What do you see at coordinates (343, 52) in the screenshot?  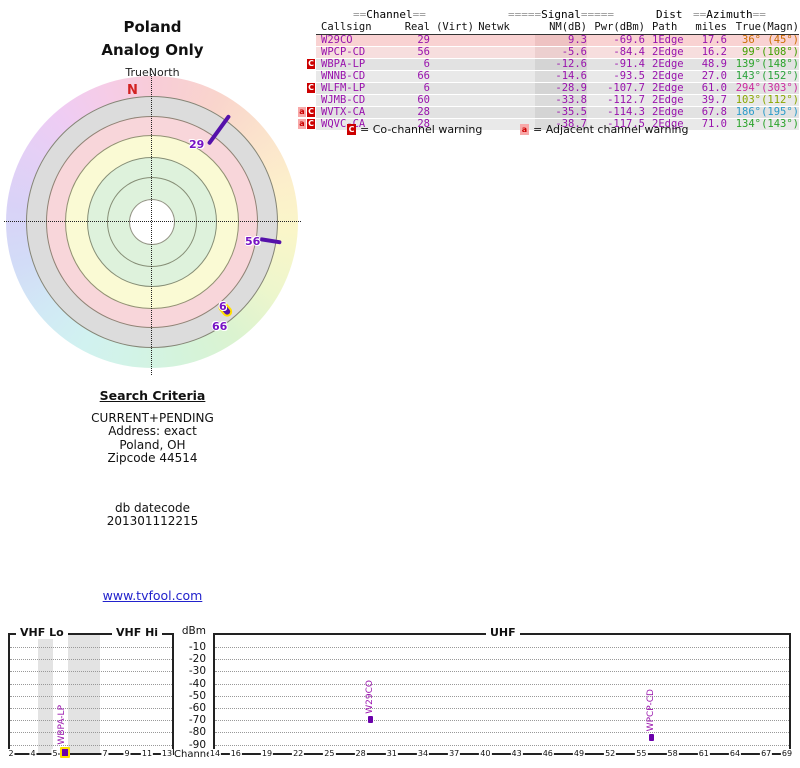 I see `table-cell: WPCP-CD` at bounding box center [343, 52].